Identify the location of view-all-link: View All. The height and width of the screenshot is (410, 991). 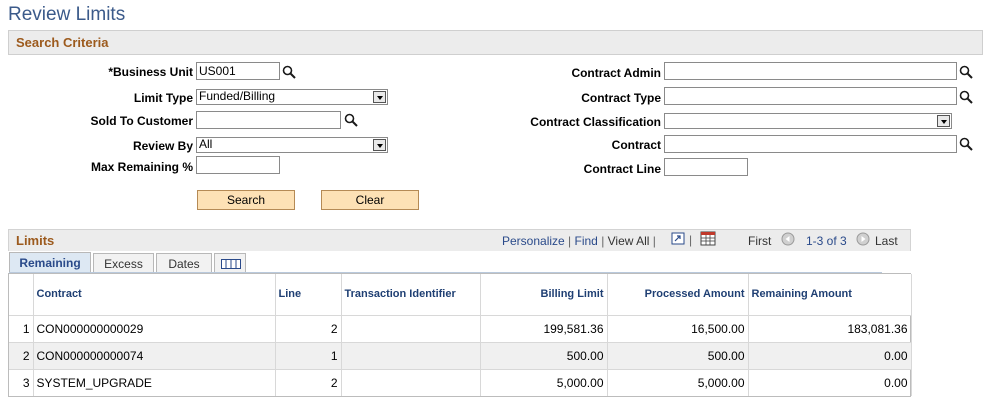
(629, 241).